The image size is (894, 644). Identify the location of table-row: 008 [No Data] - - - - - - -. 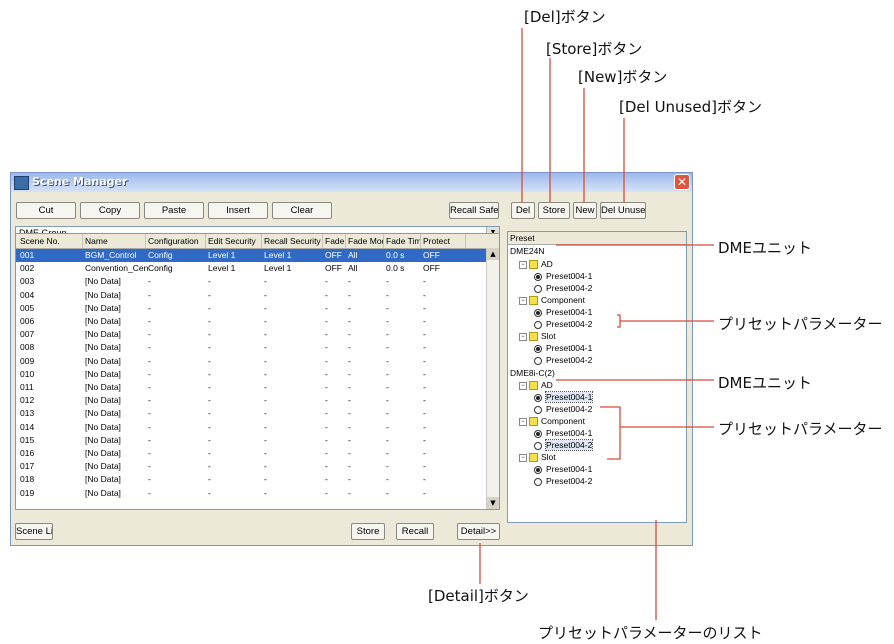
(251, 347).